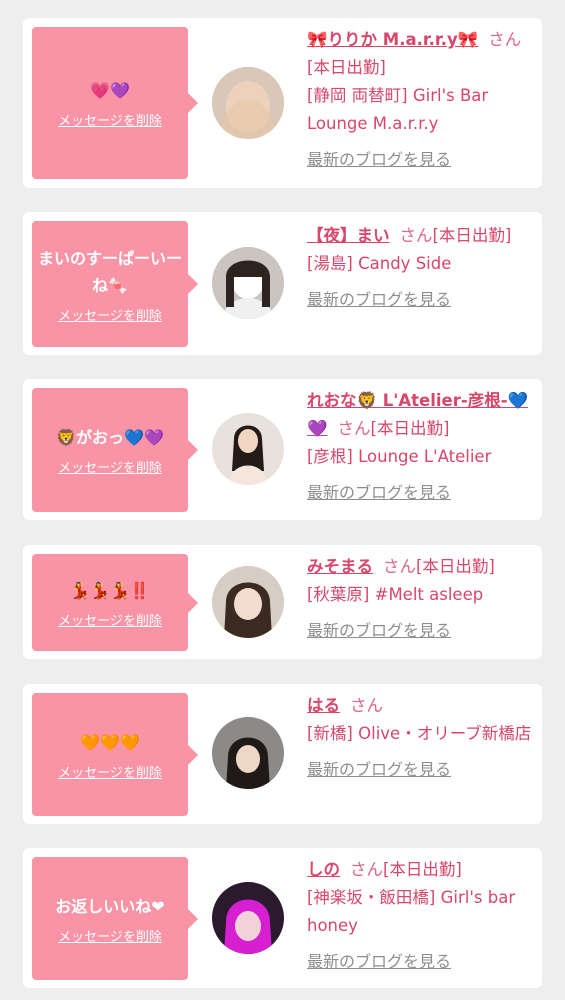 Image resolution: width=565 pixels, height=1000 pixels. I want to click on message-bubble: お返しいいね❤ メッセージを削除, so click(115, 918).